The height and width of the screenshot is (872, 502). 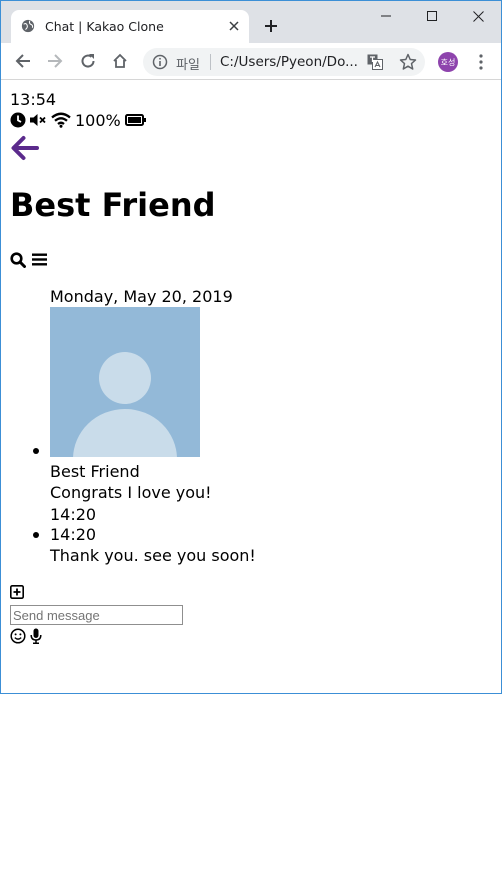 I want to click on home-icon, so click(x=120, y=61).